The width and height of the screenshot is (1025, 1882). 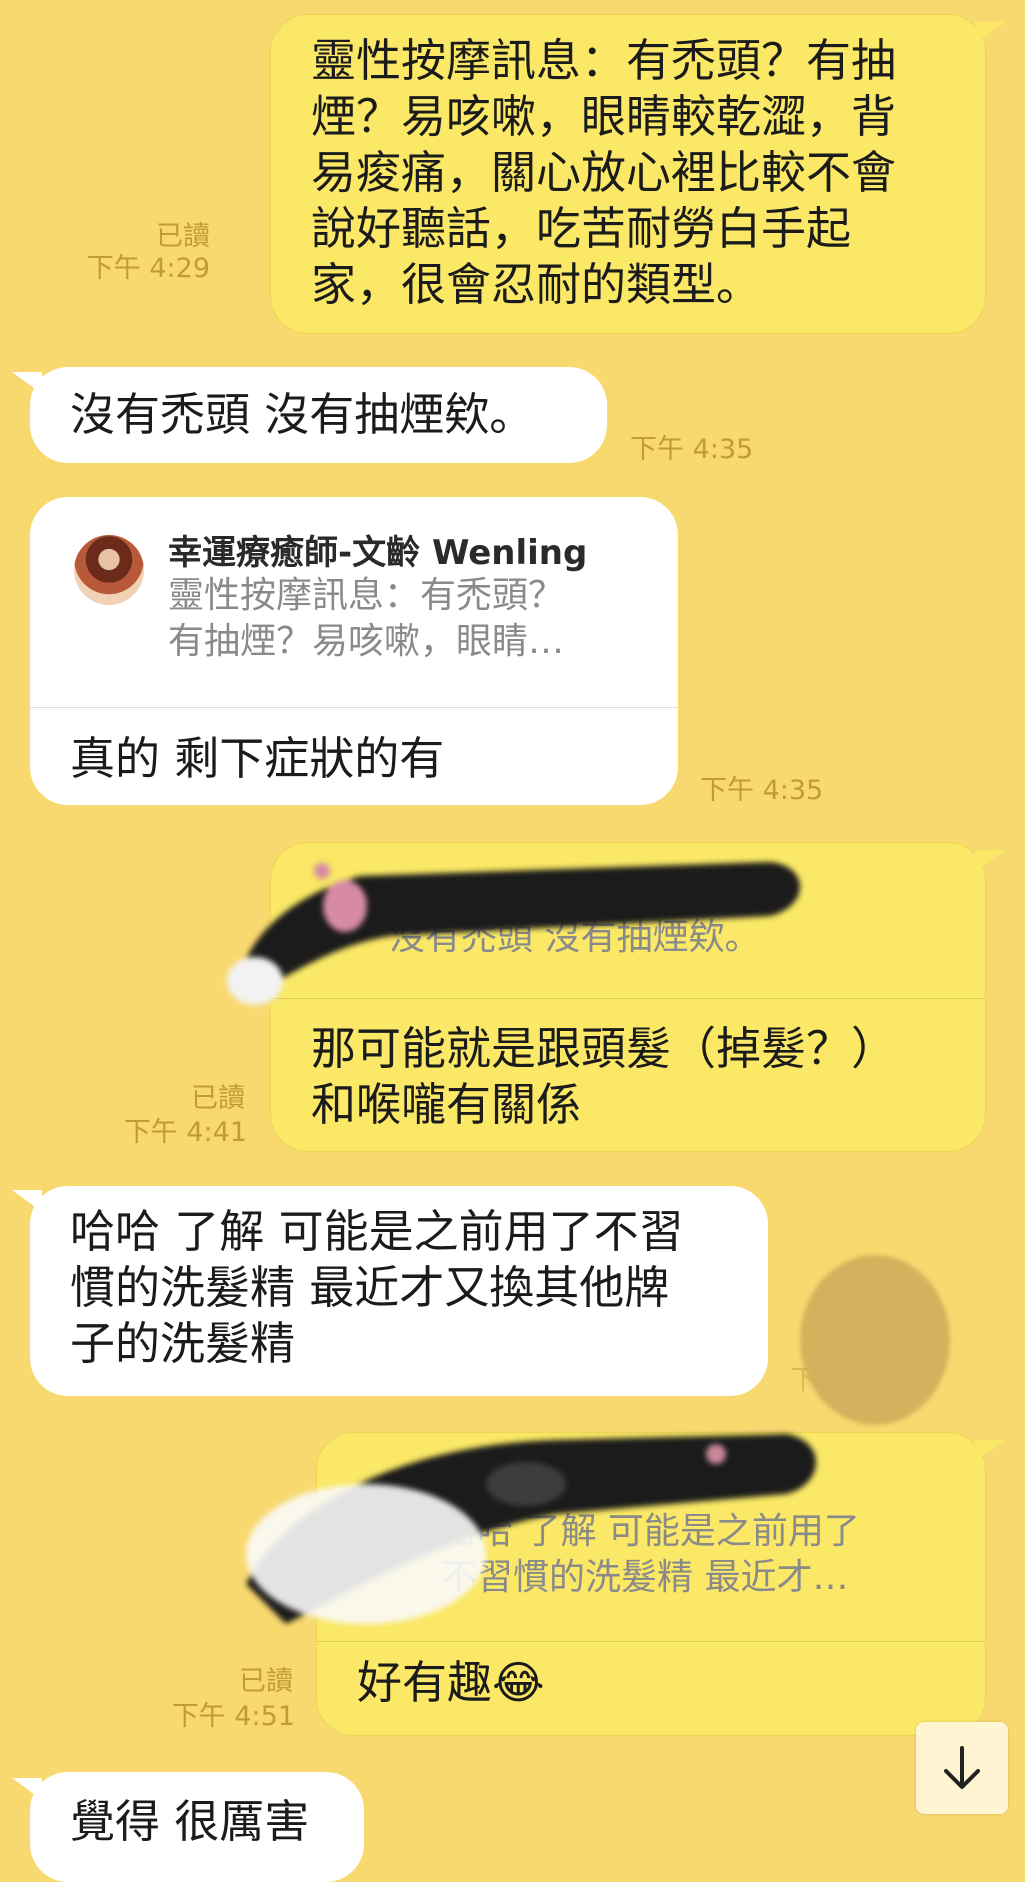 I want to click on incoming-message: 覺得 很厲害, so click(x=197, y=1827).